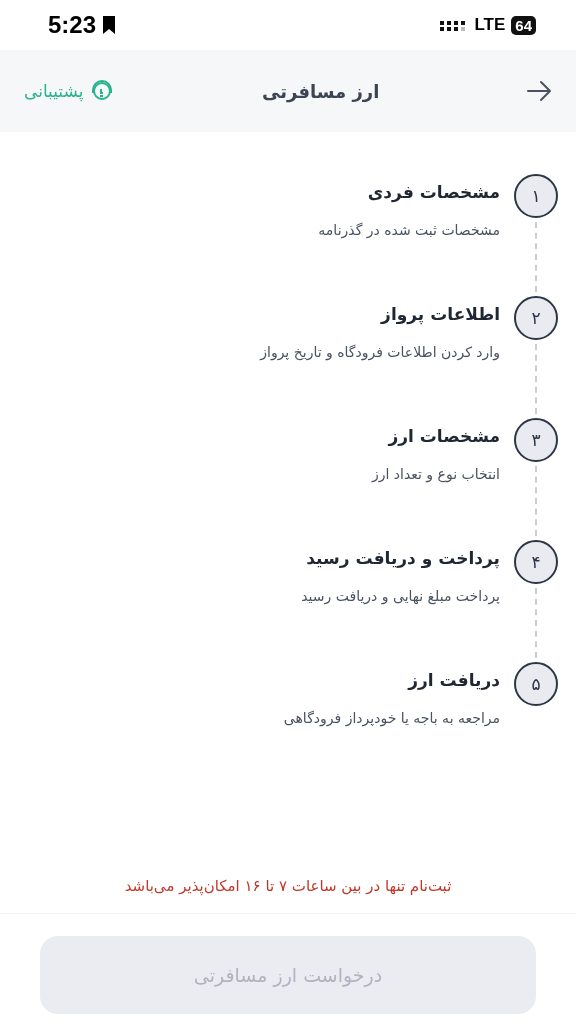 The image size is (576, 1024). I want to click on step-title: مشخصات فردی, so click(433, 192).